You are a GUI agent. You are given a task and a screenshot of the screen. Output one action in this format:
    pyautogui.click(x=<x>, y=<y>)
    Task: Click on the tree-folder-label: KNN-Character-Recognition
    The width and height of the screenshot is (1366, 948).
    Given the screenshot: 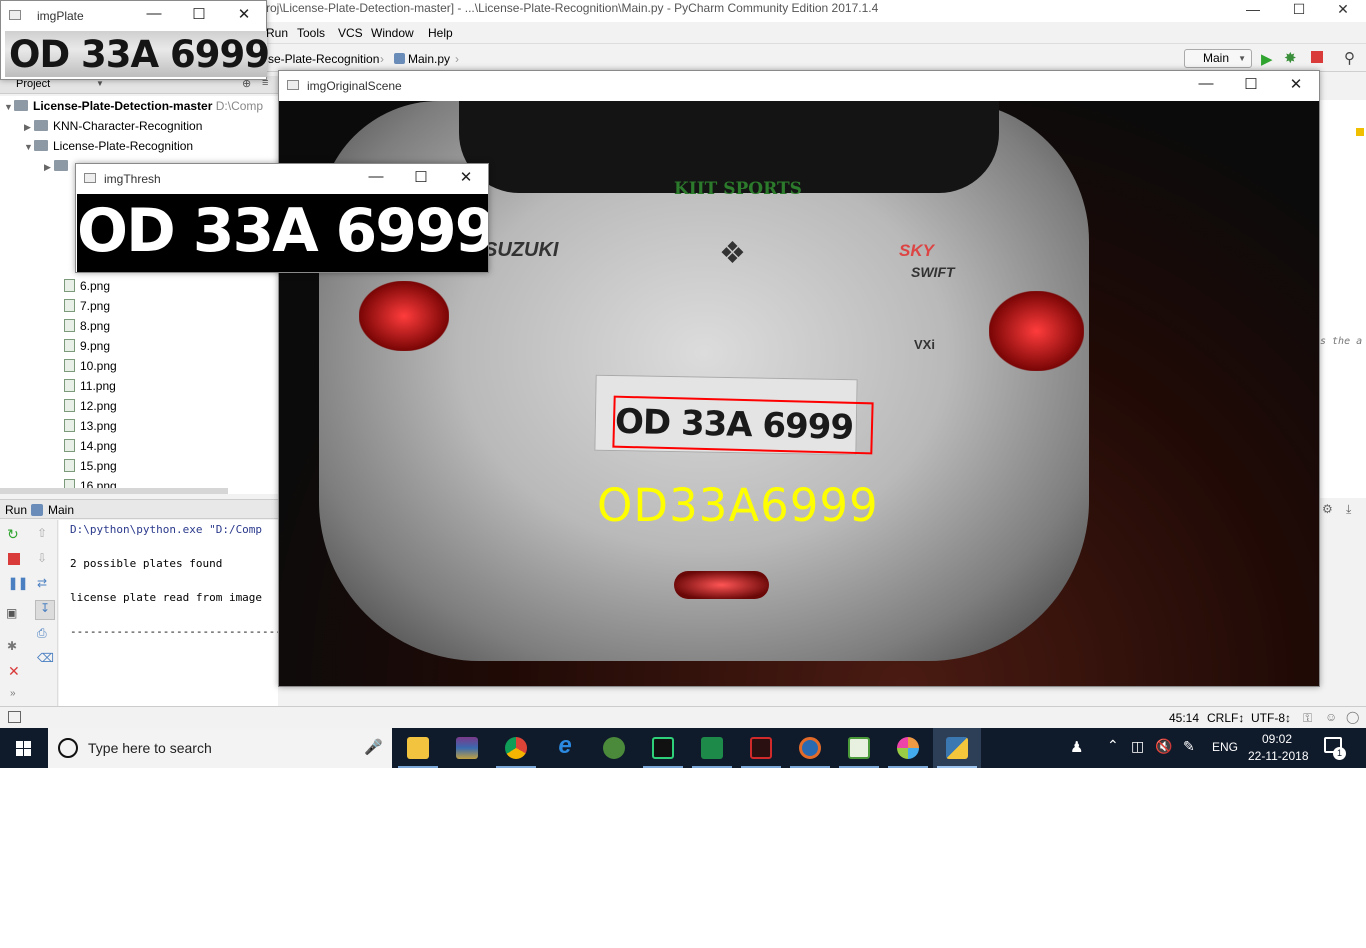 What is the action you would take?
    pyautogui.click(x=128, y=126)
    